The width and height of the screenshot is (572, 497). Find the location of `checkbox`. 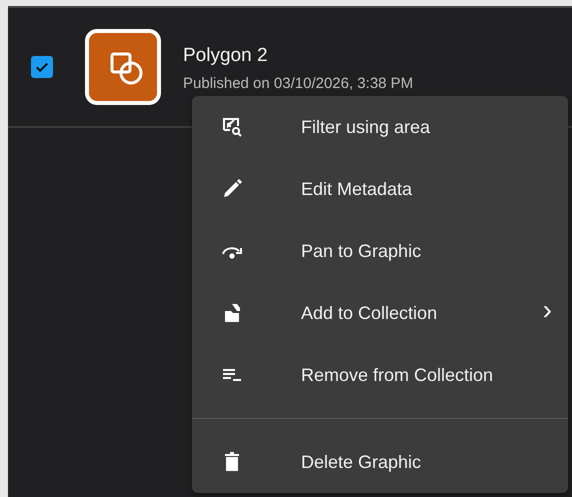

checkbox is located at coordinates (42, 67).